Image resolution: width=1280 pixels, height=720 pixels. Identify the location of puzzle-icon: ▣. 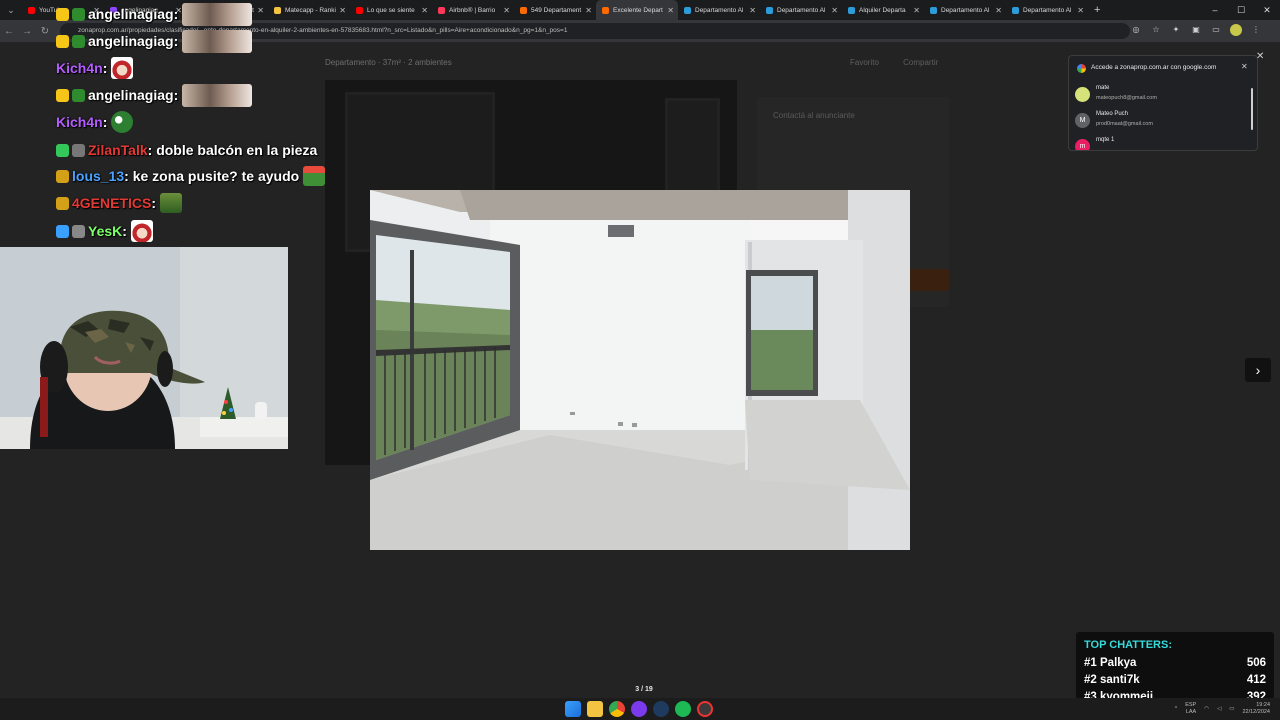
(1196, 30).